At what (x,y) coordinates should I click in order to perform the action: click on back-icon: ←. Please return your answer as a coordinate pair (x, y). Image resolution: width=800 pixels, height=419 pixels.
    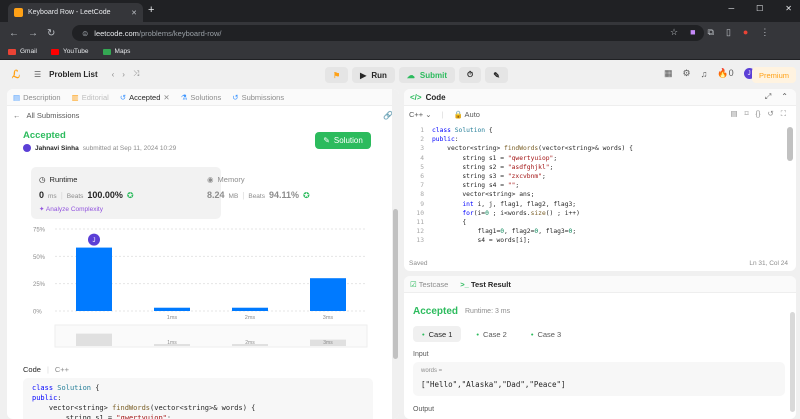
    Looking at the image, I should click on (14, 33).